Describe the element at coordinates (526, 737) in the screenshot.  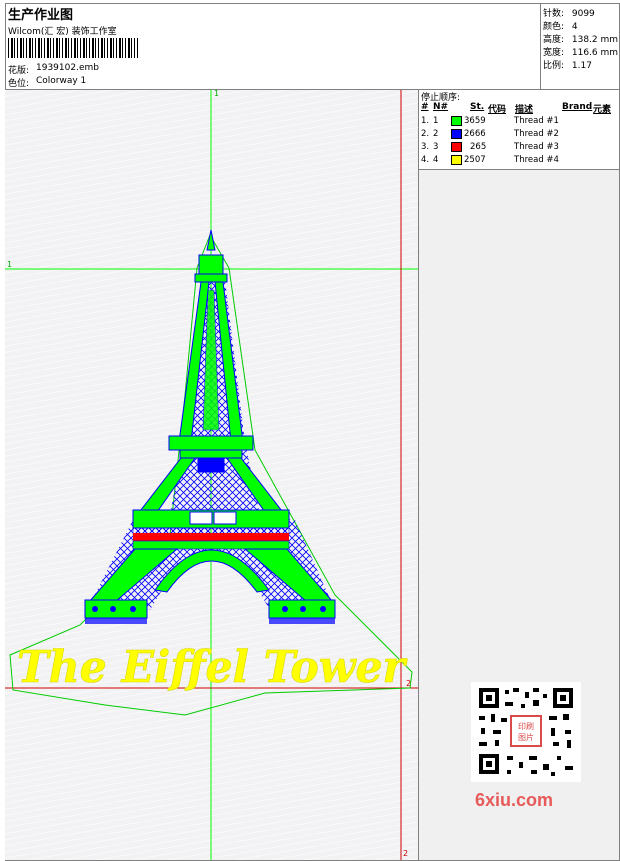
I see `svg-text: 图片` at that location.